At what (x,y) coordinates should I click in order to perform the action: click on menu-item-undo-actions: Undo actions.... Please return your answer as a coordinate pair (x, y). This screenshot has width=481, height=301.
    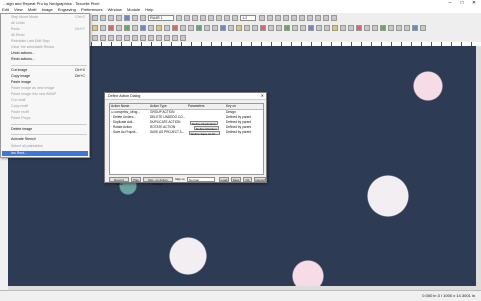
    Looking at the image, I should click on (49, 53).